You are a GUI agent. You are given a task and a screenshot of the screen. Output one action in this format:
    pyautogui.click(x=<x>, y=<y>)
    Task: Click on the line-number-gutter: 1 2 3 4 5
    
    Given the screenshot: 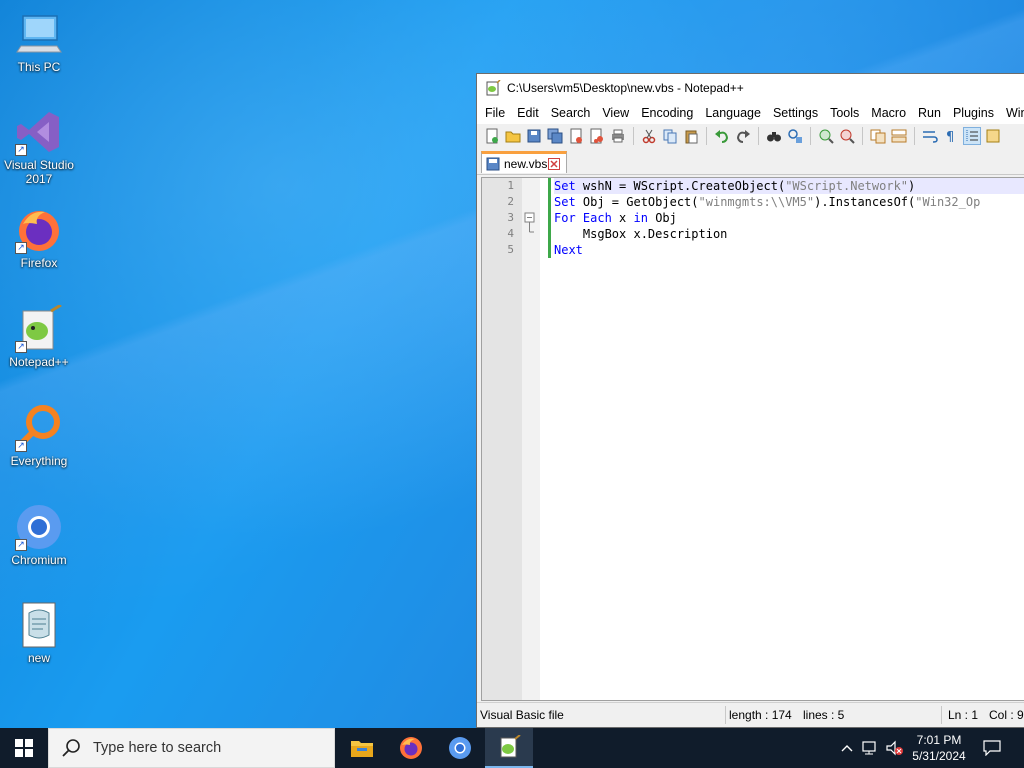 What is the action you would take?
    pyautogui.click(x=502, y=439)
    